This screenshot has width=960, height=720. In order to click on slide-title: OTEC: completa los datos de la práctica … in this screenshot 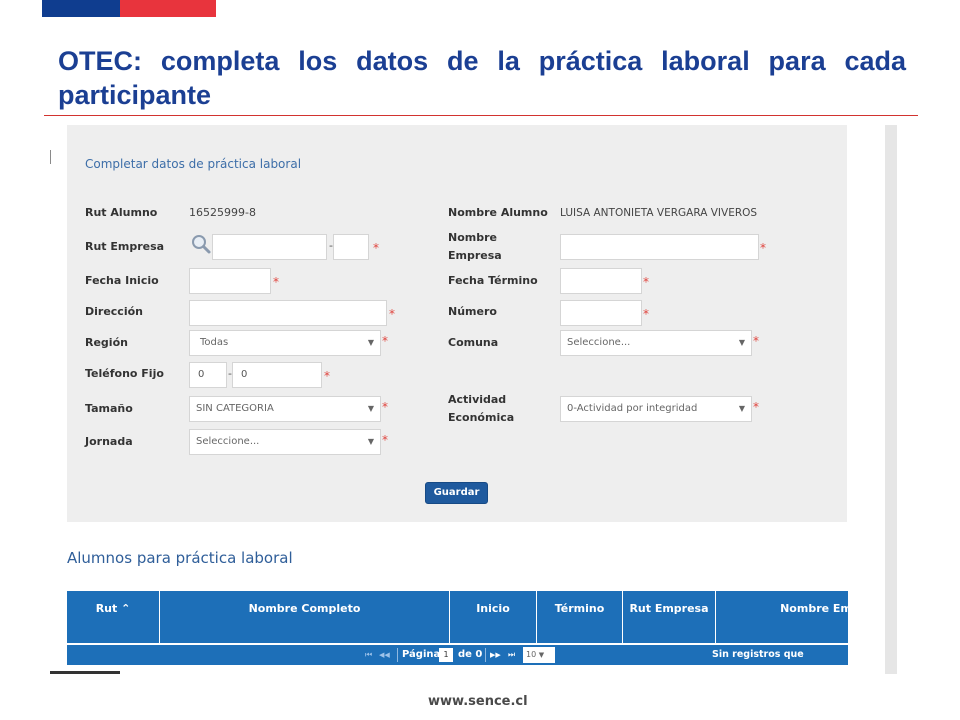, I will do `click(482, 78)`.